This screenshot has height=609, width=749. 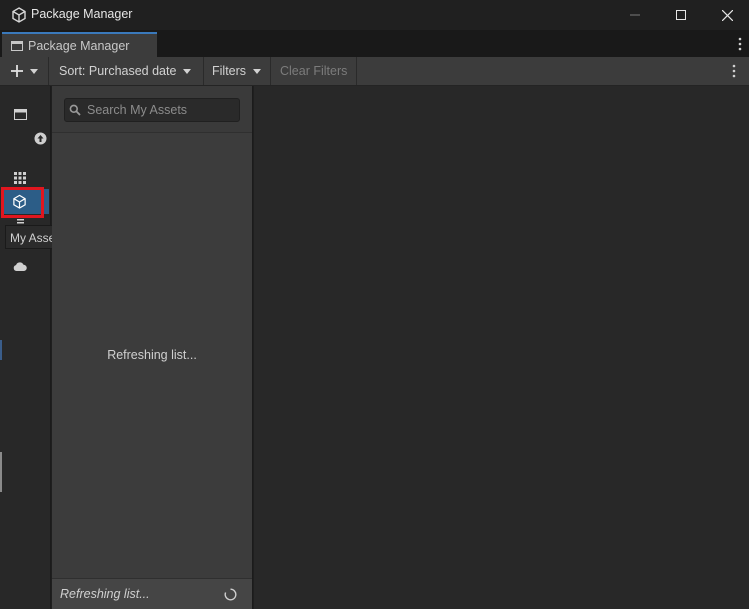 I want to click on arrow-up-circle-icon, so click(x=40, y=138).